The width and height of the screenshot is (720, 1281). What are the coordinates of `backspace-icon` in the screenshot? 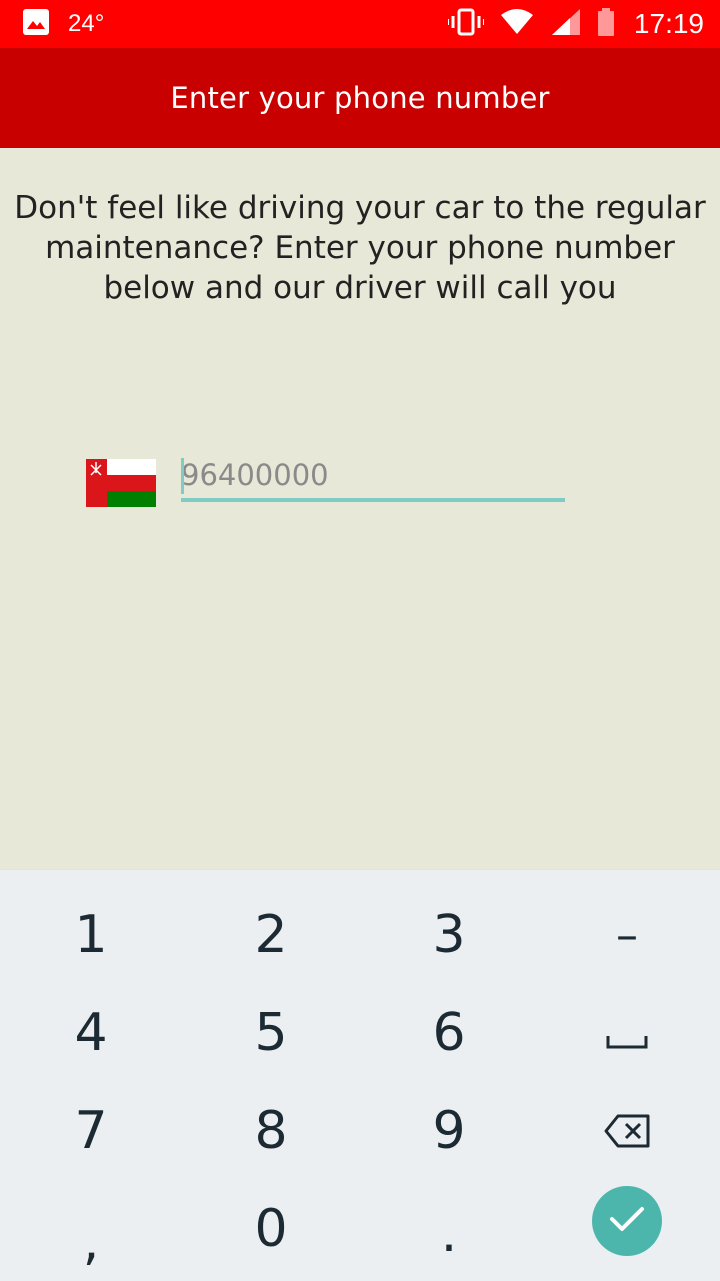 It's located at (627, 1131).